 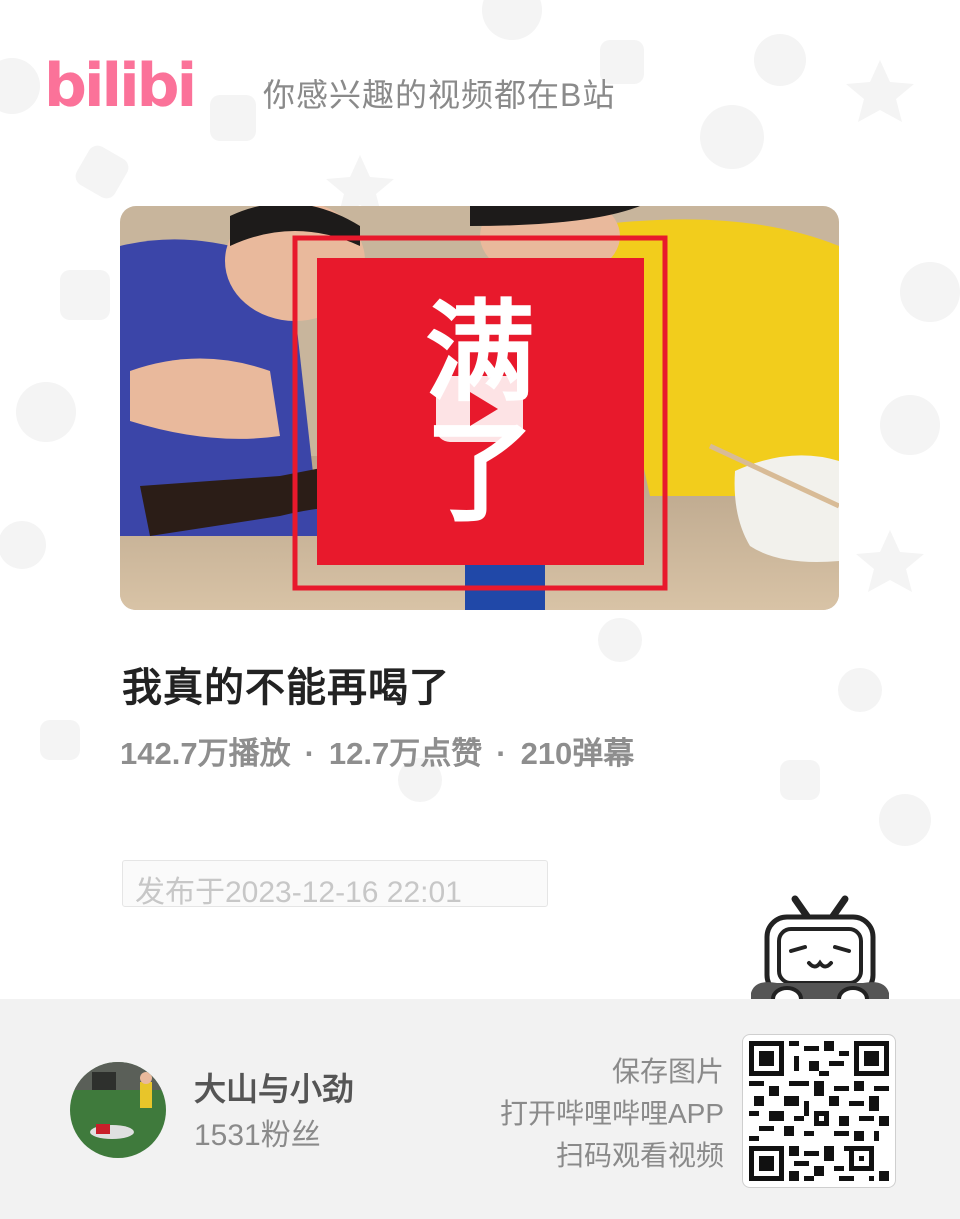 What do you see at coordinates (205, 753) in the screenshot?
I see `play-count: 142.7万播放` at bounding box center [205, 753].